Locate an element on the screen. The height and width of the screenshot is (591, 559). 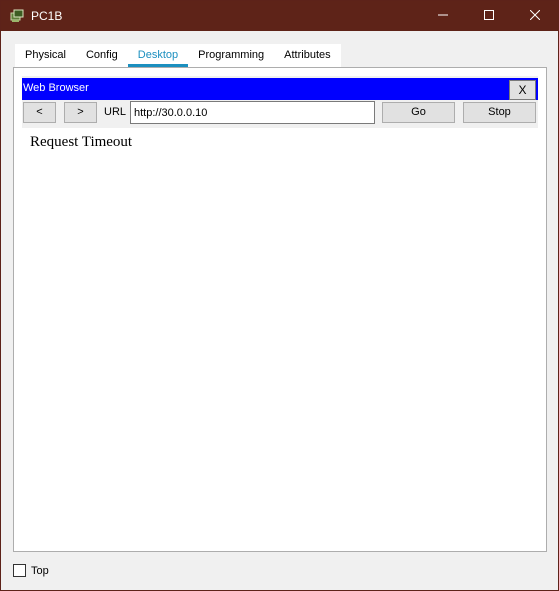
tab-physical: Physical is located at coordinates (45, 55).